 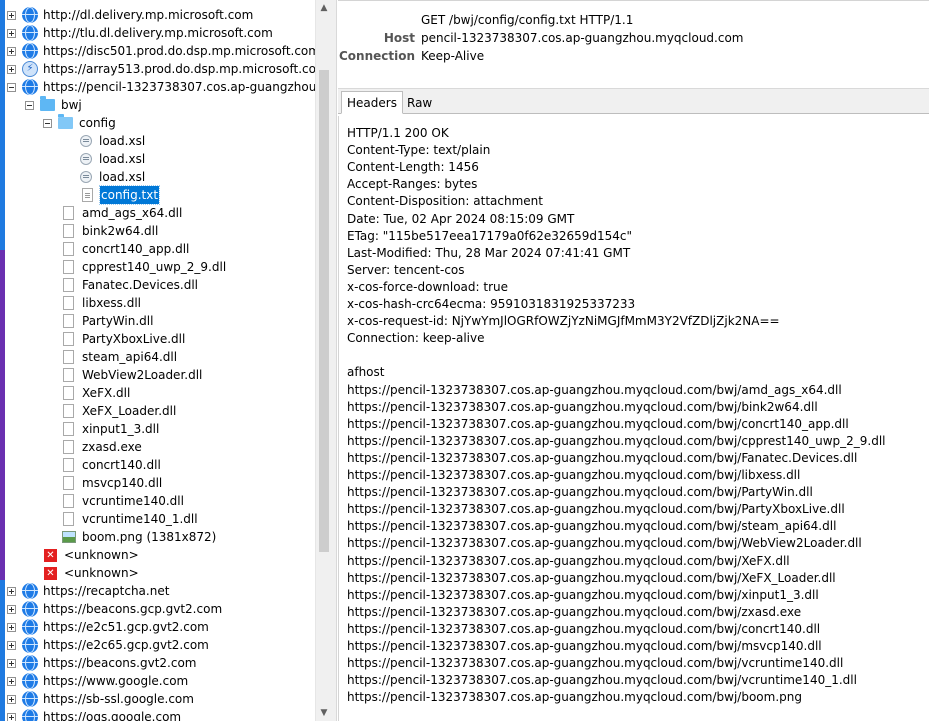 I want to click on host-node: https://ogs.google.com, so click(x=94, y=714).